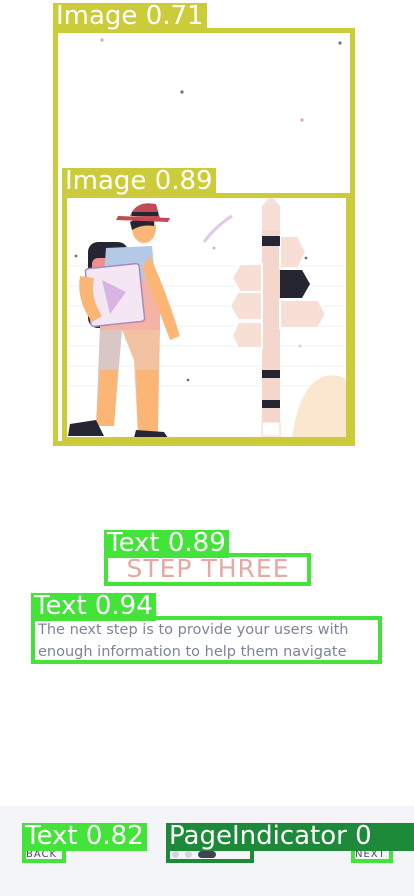  I want to click on page-indicator-label: PageIndicator 0, so click(290, 837).